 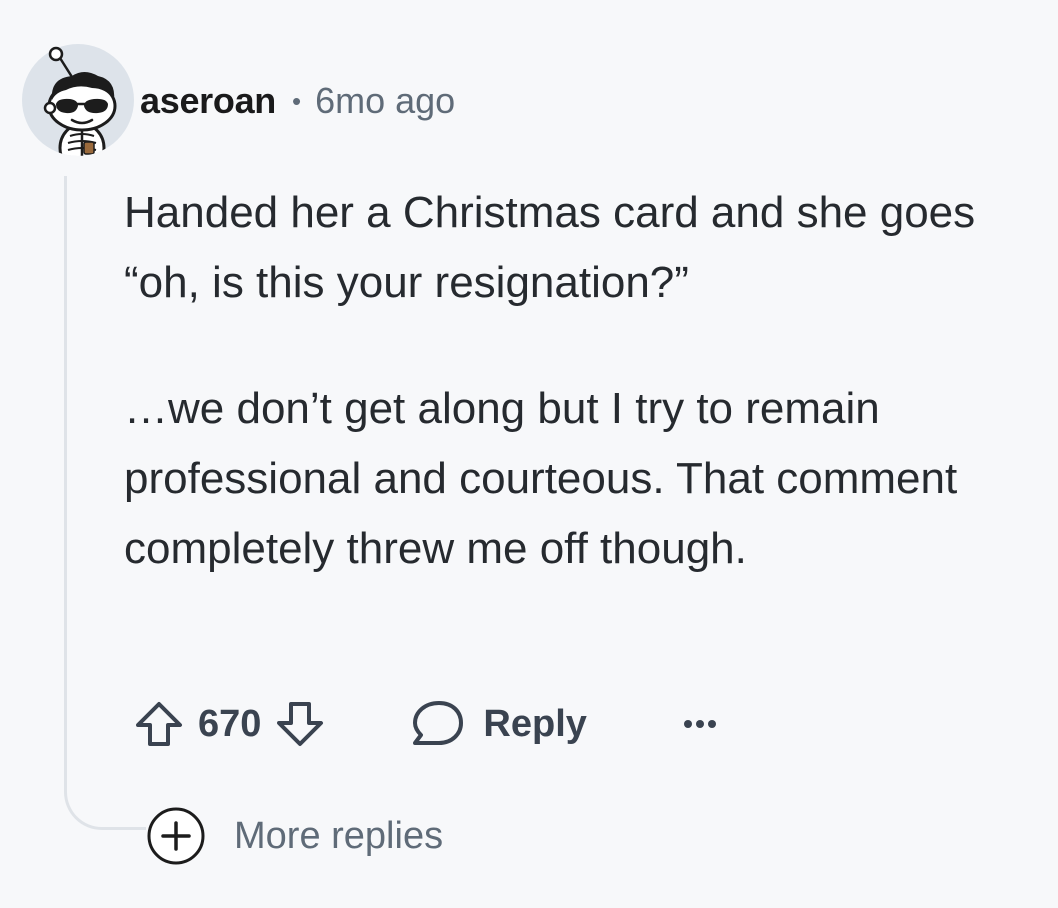 I want to click on plus-circle-icon, so click(x=176, y=836).